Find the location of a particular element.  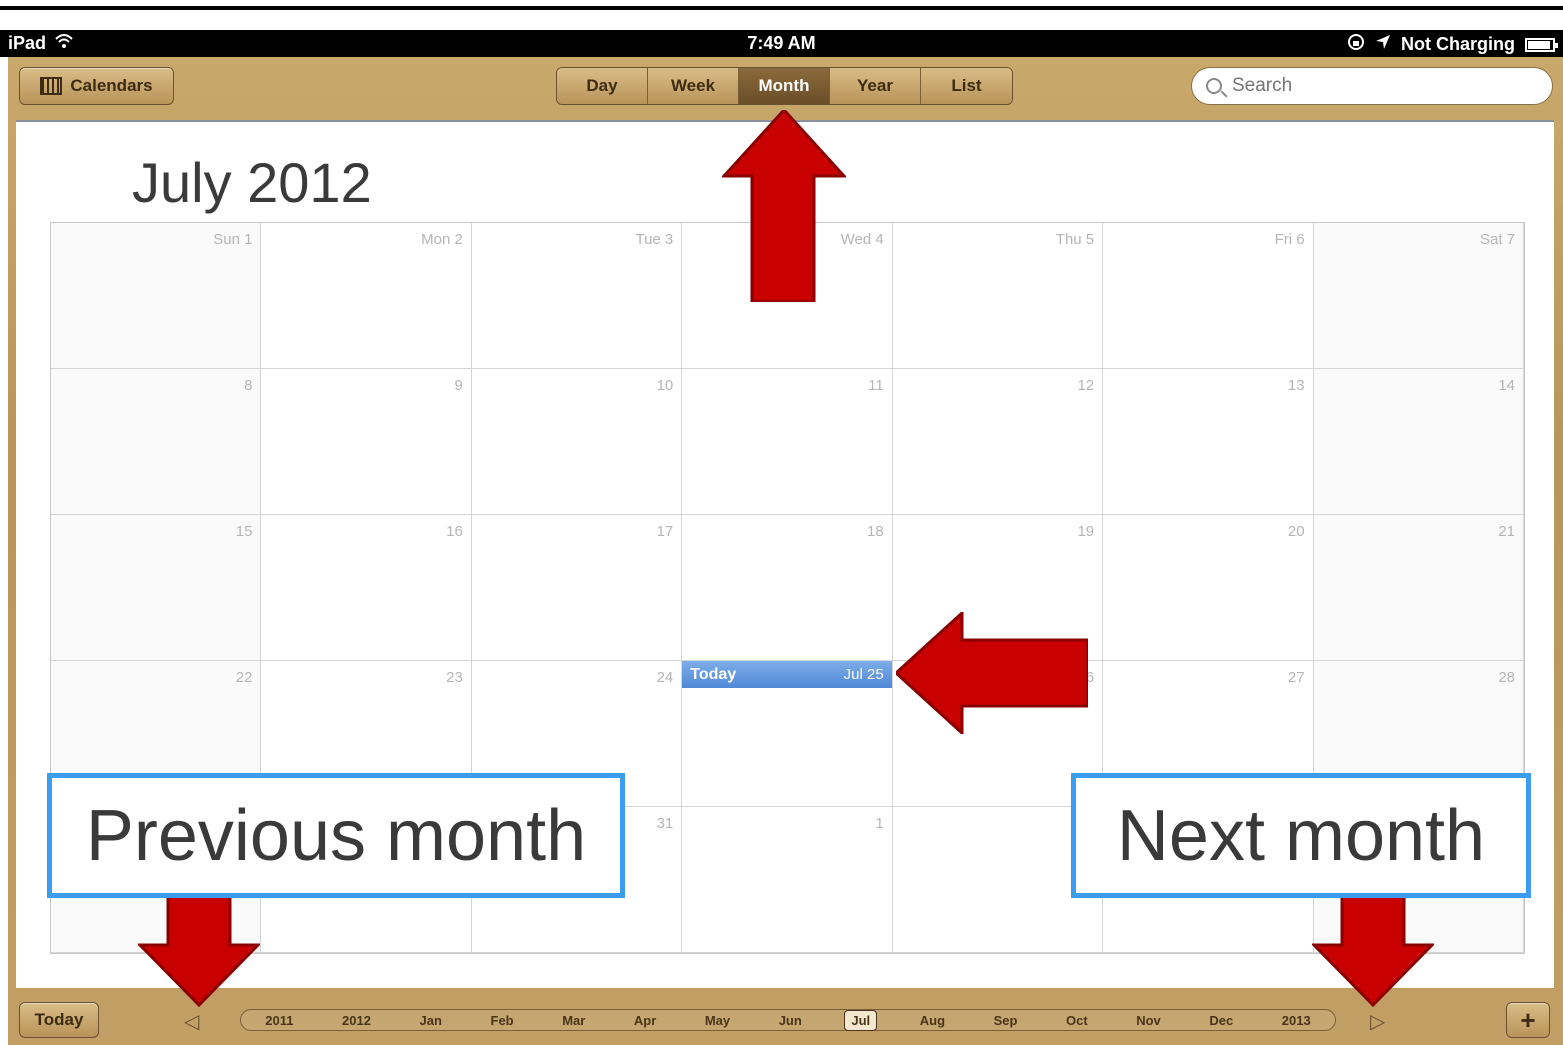

view-year-button: Year is located at coordinates (875, 86).